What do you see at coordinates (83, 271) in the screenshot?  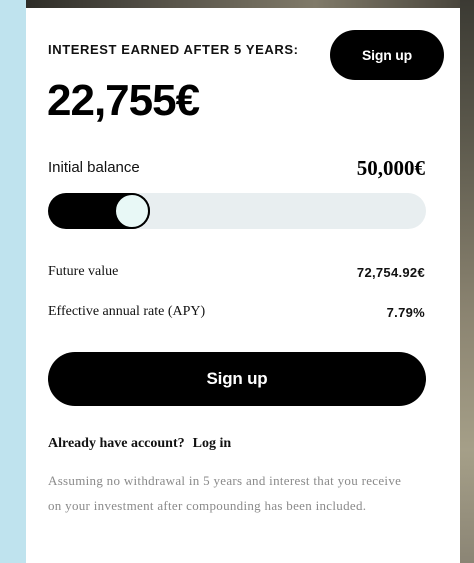 I see `future-value-label: Future value` at bounding box center [83, 271].